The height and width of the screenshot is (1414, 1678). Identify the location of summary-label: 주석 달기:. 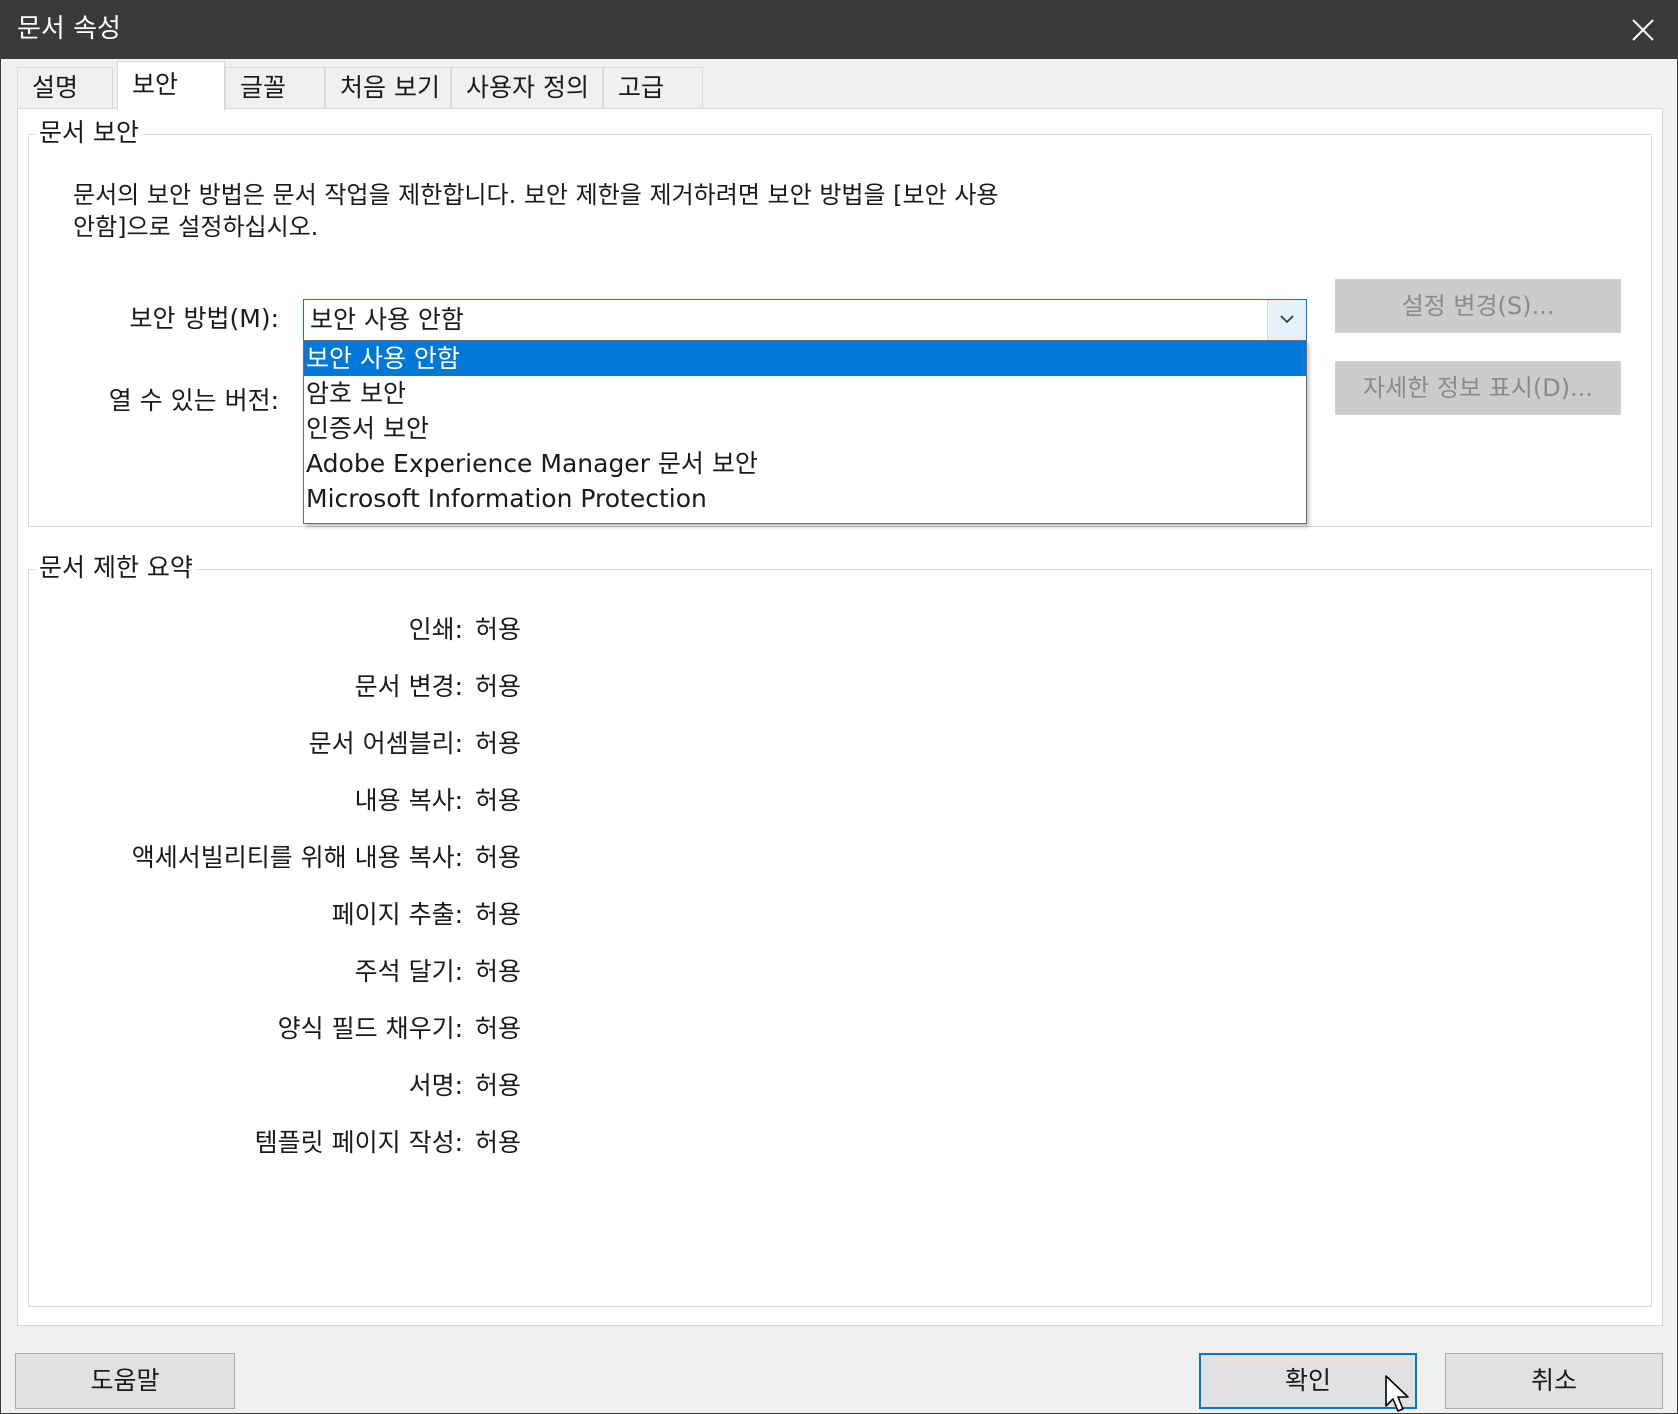
(408, 971).